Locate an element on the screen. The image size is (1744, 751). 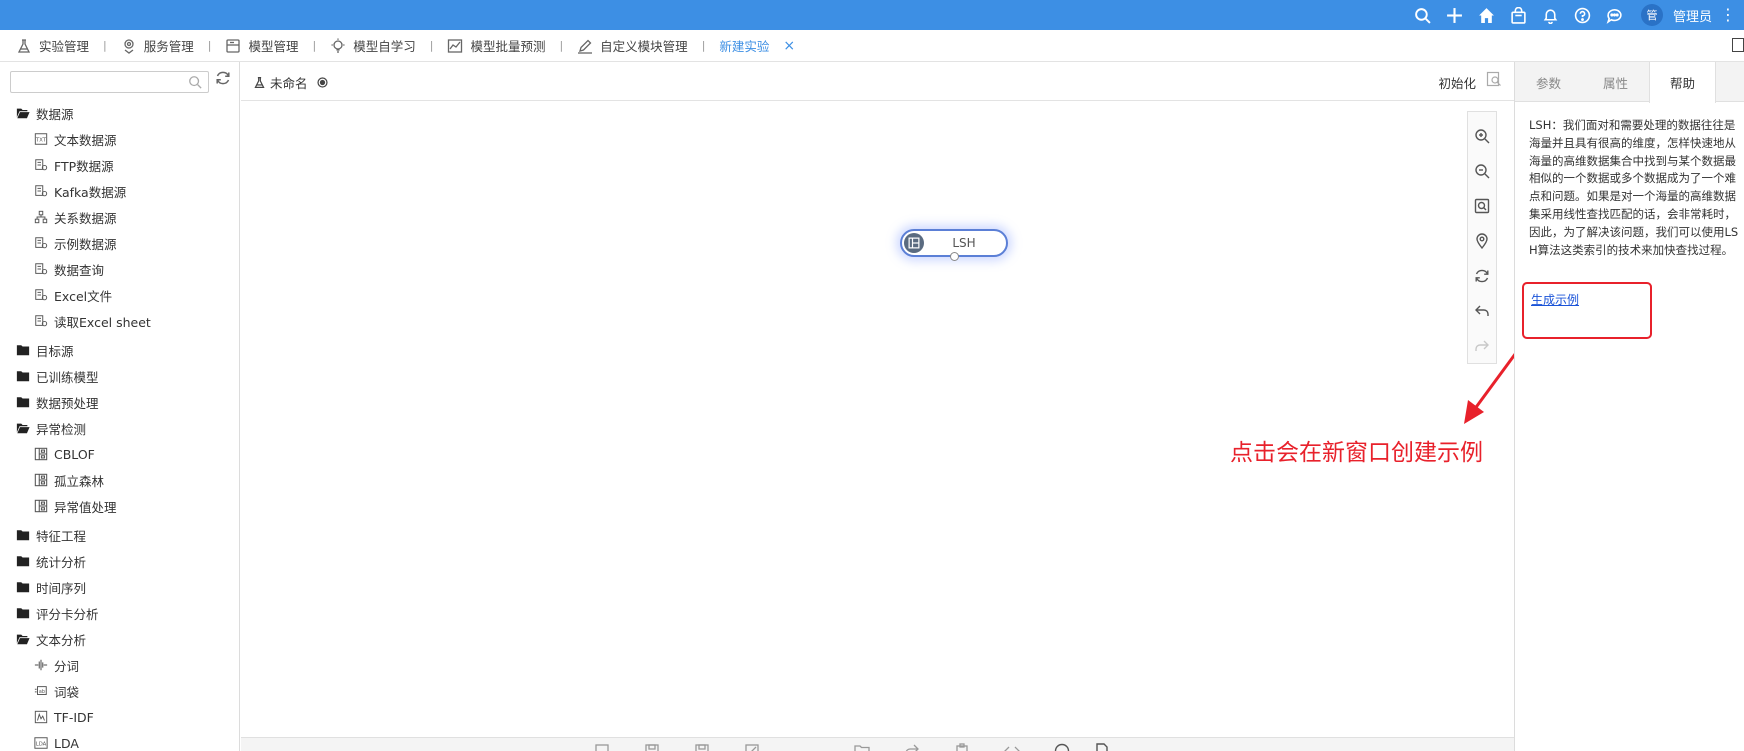
model-icon is located at coordinates (233, 46).